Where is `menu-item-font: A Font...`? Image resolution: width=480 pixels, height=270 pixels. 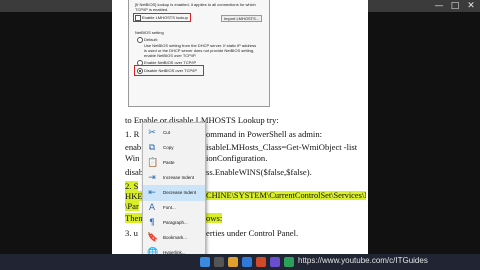 menu-item-font: A Font... is located at coordinates (174, 208).